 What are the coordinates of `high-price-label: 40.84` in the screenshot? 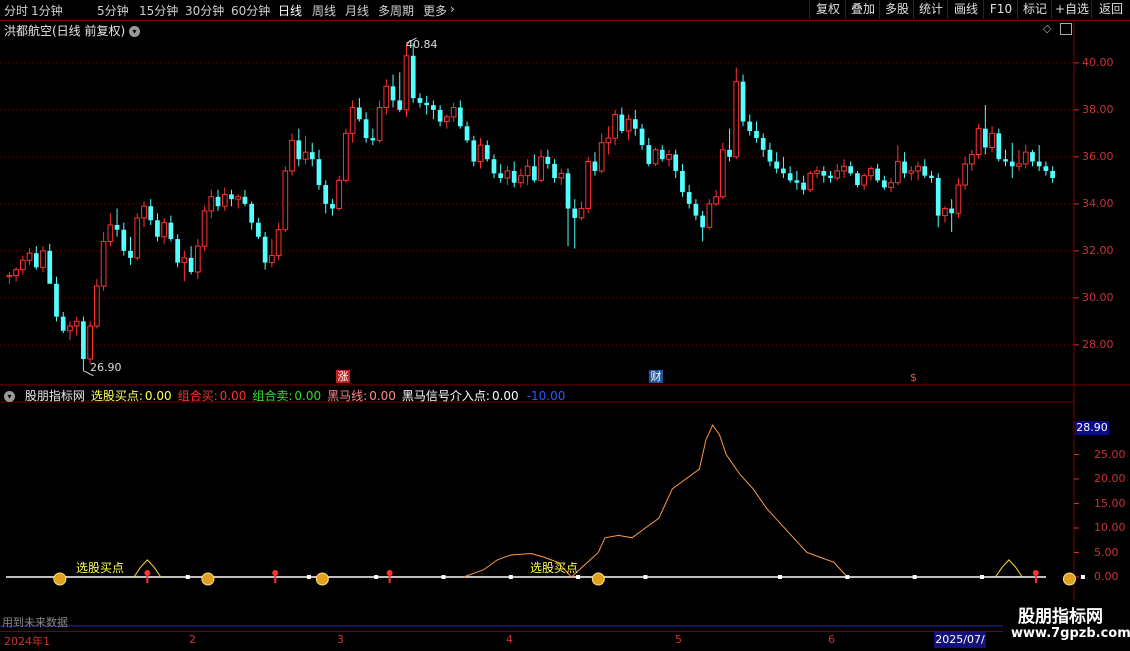 It's located at (422, 44).